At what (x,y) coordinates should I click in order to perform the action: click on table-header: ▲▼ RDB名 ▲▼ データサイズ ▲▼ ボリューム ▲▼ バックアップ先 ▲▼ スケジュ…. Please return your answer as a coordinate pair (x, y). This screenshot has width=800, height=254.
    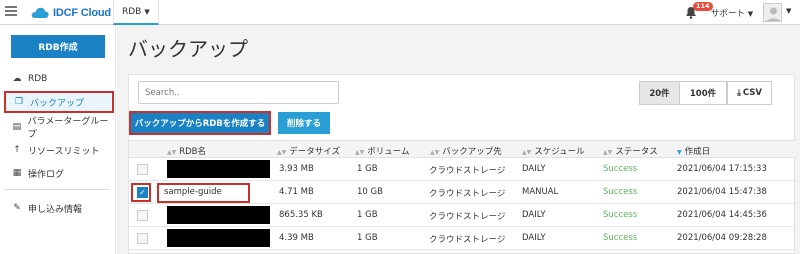
    Looking at the image, I should click on (462, 149).